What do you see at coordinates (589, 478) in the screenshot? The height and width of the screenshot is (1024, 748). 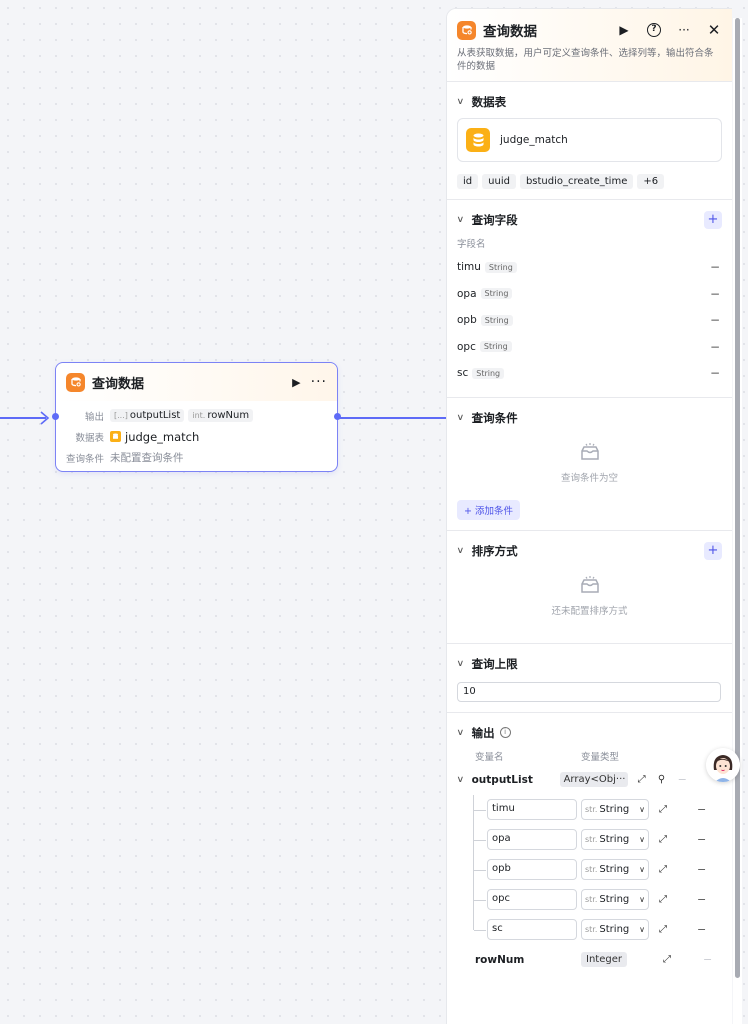 I see `empty-text: 查询条件为空` at bounding box center [589, 478].